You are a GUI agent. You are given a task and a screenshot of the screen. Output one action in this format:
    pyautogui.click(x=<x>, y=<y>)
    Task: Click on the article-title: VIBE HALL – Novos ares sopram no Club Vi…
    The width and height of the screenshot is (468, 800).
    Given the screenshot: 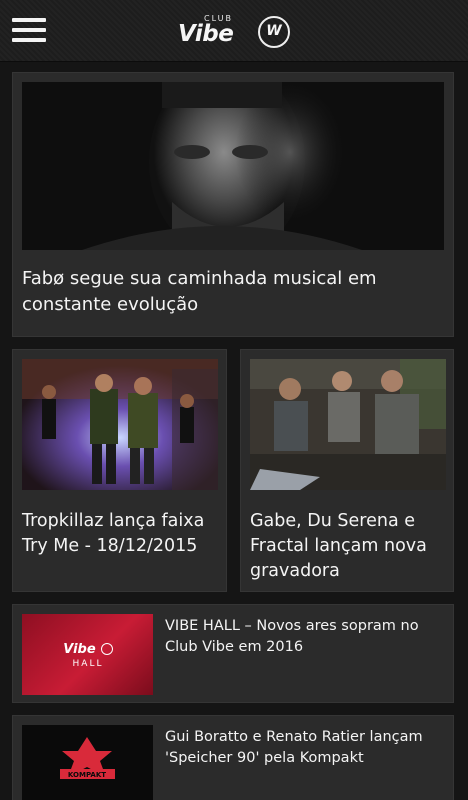 What is the action you would take?
    pyautogui.click(x=292, y=636)
    